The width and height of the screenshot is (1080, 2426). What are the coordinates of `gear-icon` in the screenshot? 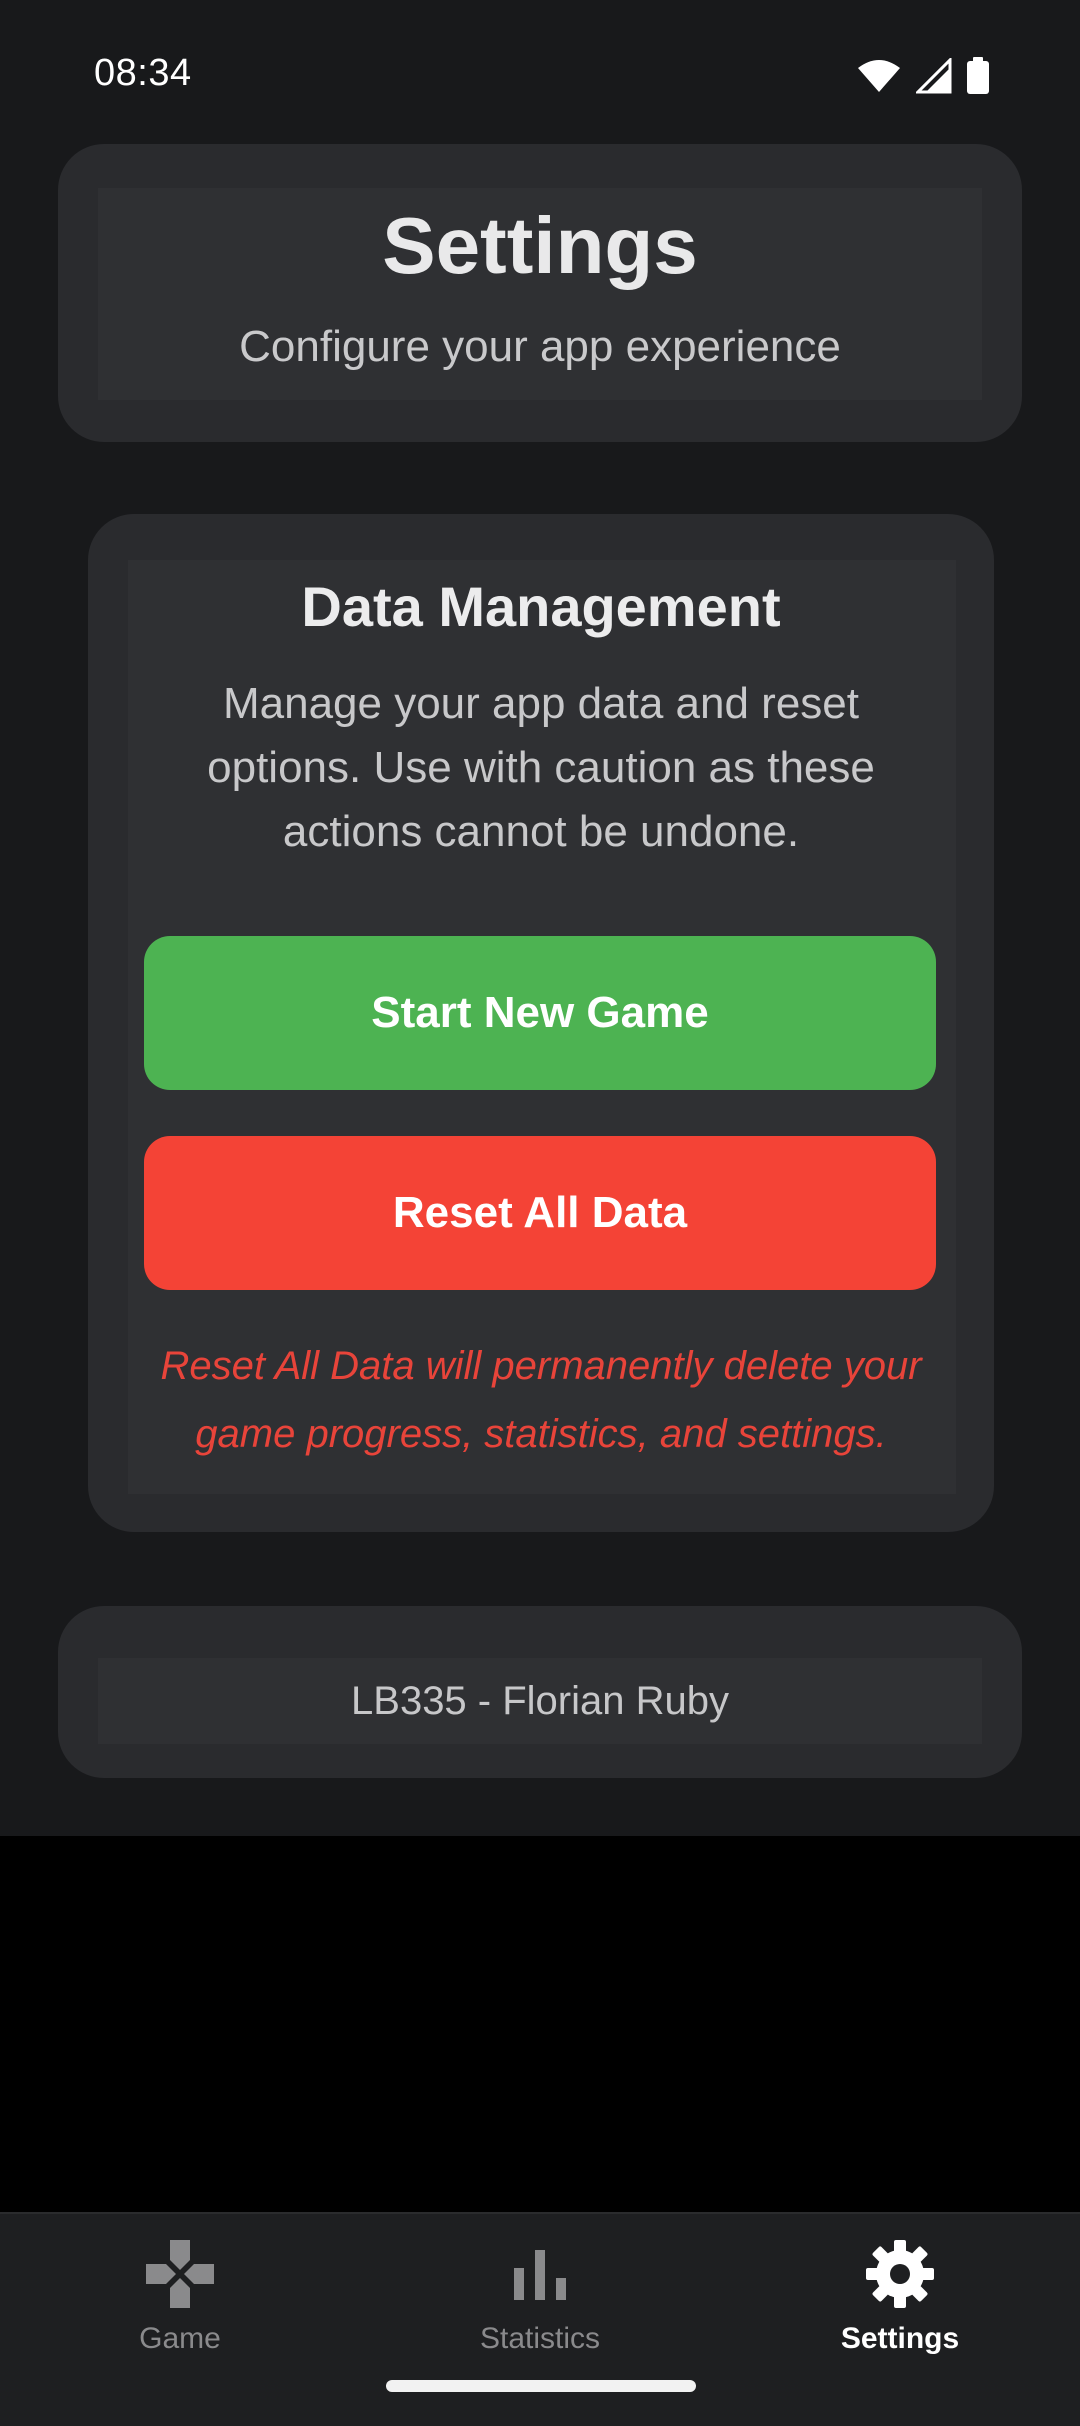 It's located at (900, 2274).